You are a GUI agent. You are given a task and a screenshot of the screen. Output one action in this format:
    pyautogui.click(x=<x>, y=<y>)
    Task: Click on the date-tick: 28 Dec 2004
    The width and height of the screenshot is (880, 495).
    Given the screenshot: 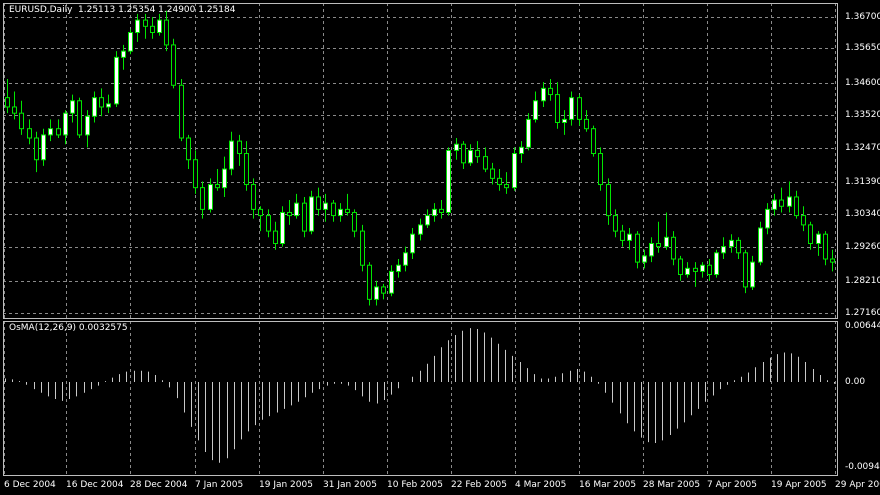 What is the action you would take?
    pyautogui.click(x=159, y=485)
    